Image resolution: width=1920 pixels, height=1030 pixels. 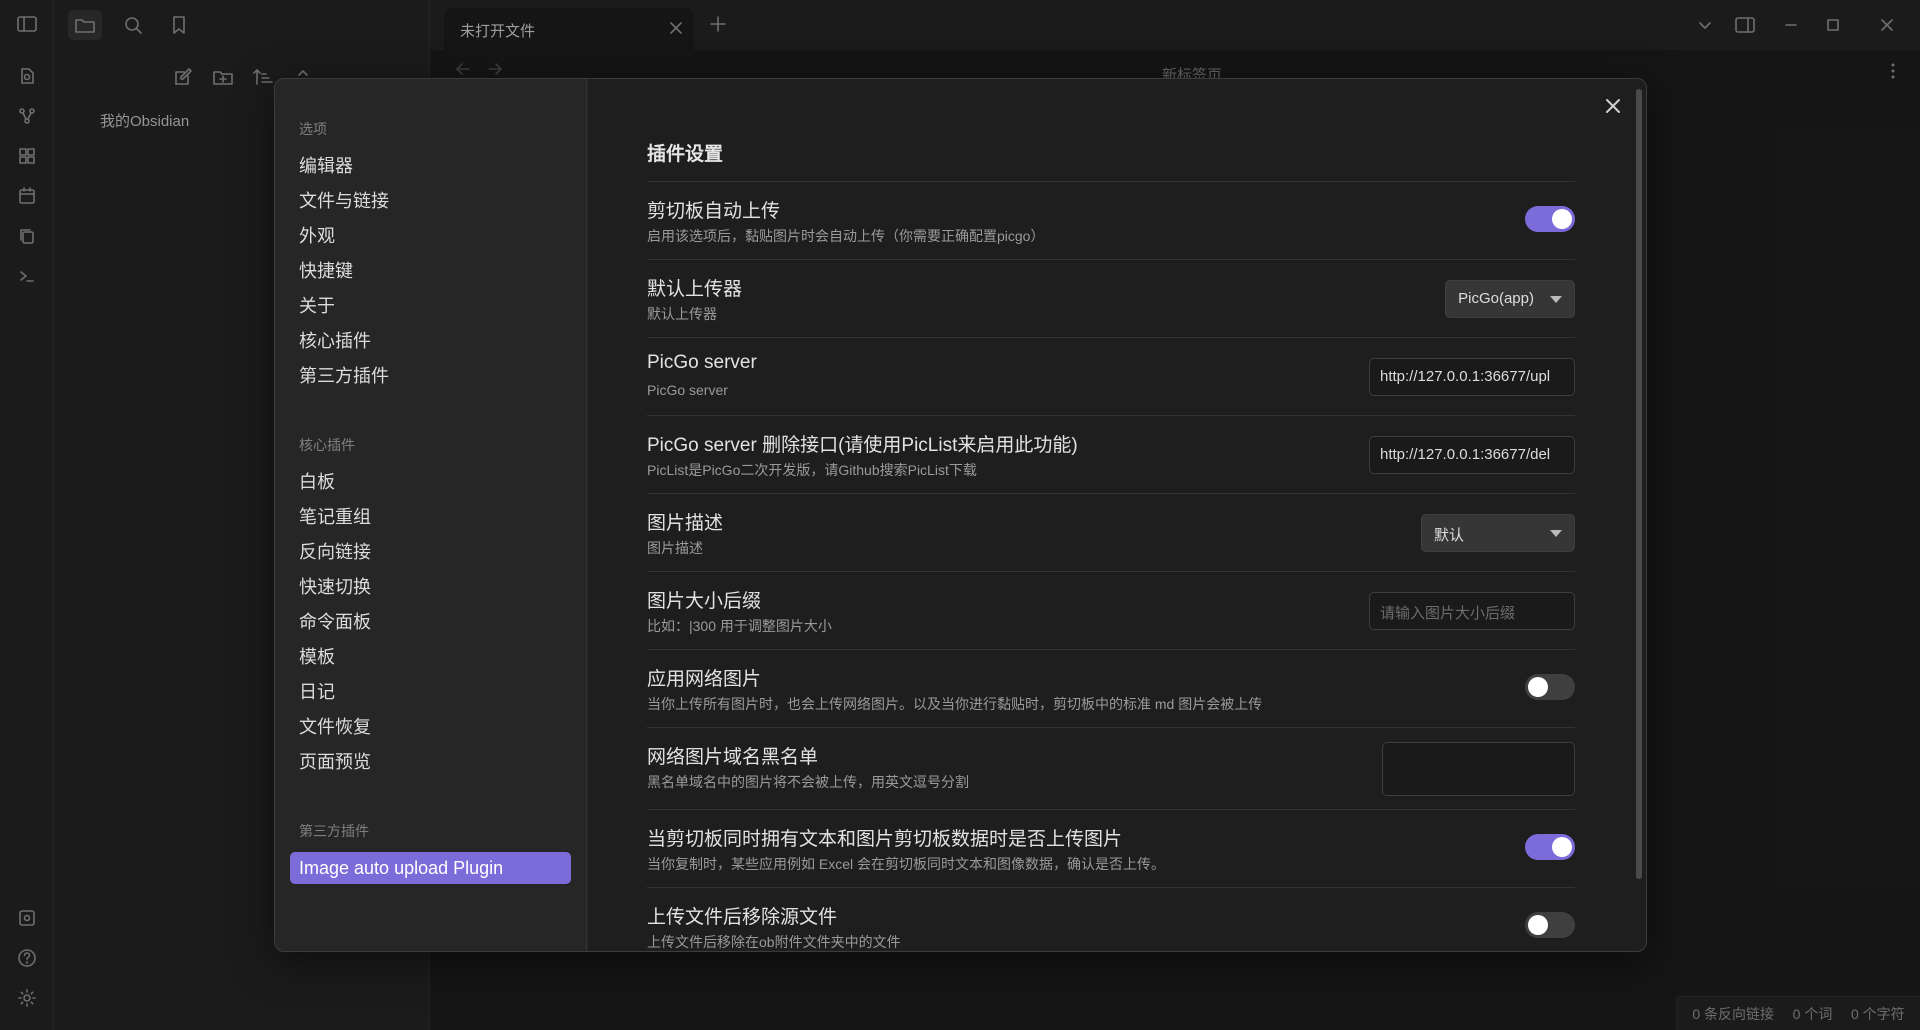 What do you see at coordinates (1111, 220) in the screenshot?
I see `setting-clipboard-auto-upload: 剪切板自动上传 启用该选项后，黏贴图片时会自动上传（你需要正确配置picgo）` at bounding box center [1111, 220].